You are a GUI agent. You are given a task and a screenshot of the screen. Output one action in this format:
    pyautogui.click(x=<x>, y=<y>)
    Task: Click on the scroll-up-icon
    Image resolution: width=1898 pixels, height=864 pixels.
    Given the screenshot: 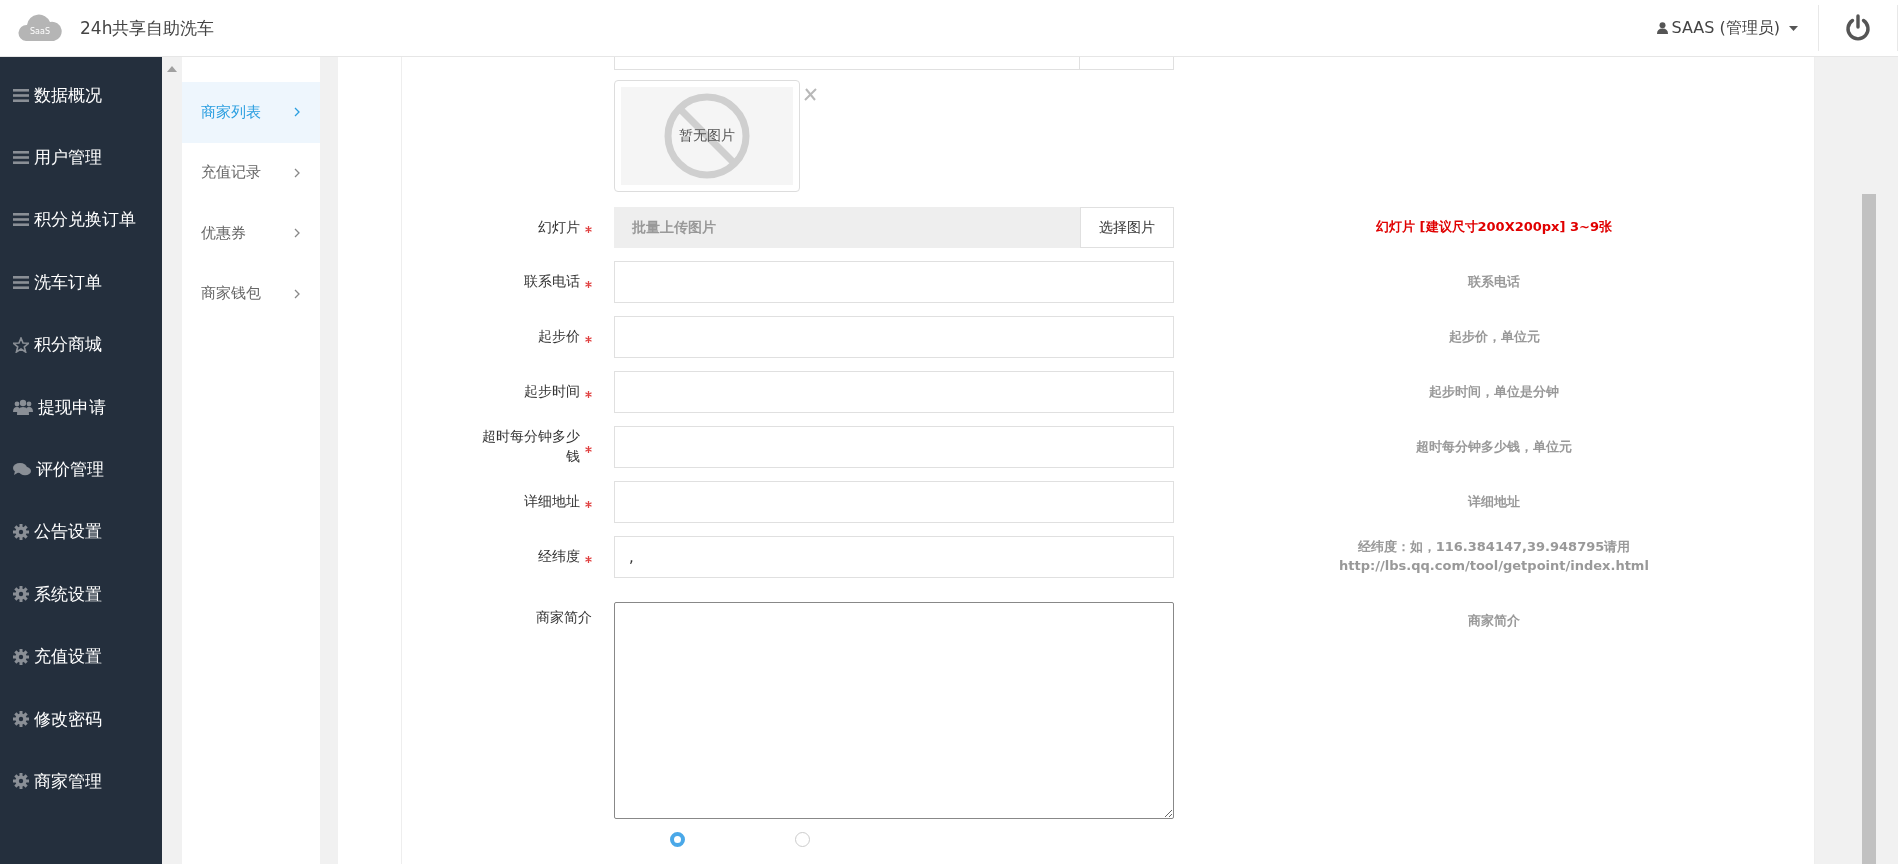 What is the action you would take?
    pyautogui.click(x=172, y=69)
    